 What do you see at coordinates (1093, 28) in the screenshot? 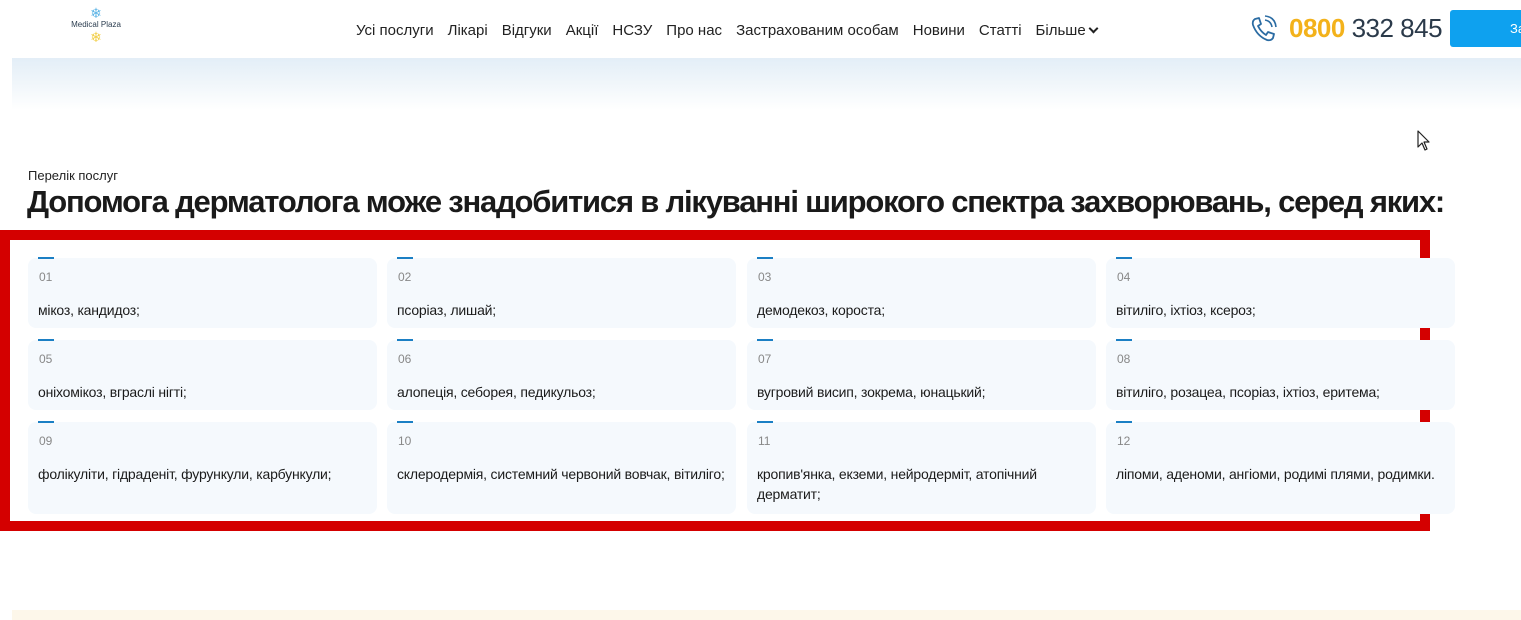
I see `chevron-down-icon` at bounding box center [1093, 28].